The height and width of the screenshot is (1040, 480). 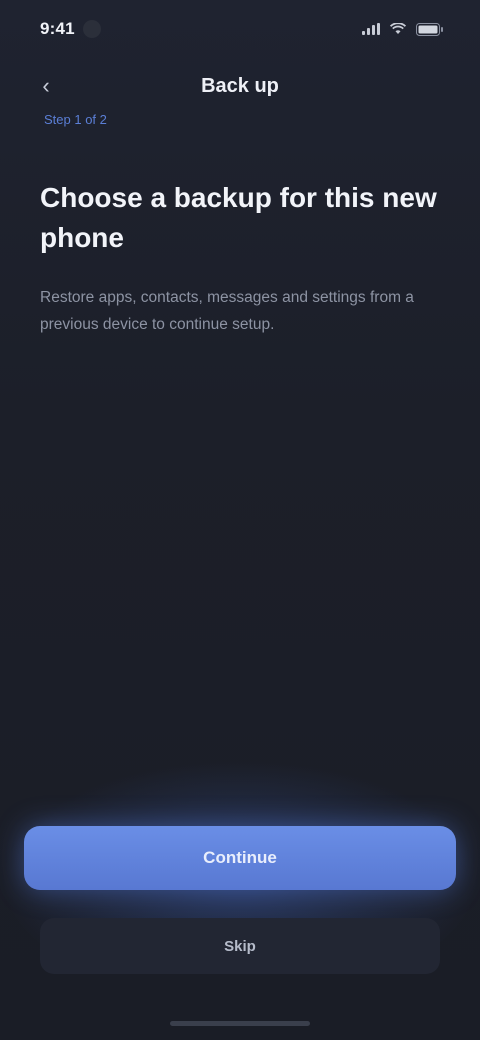 I want to click on chevron-left-icon: ‹, so click(x=46, y=85).